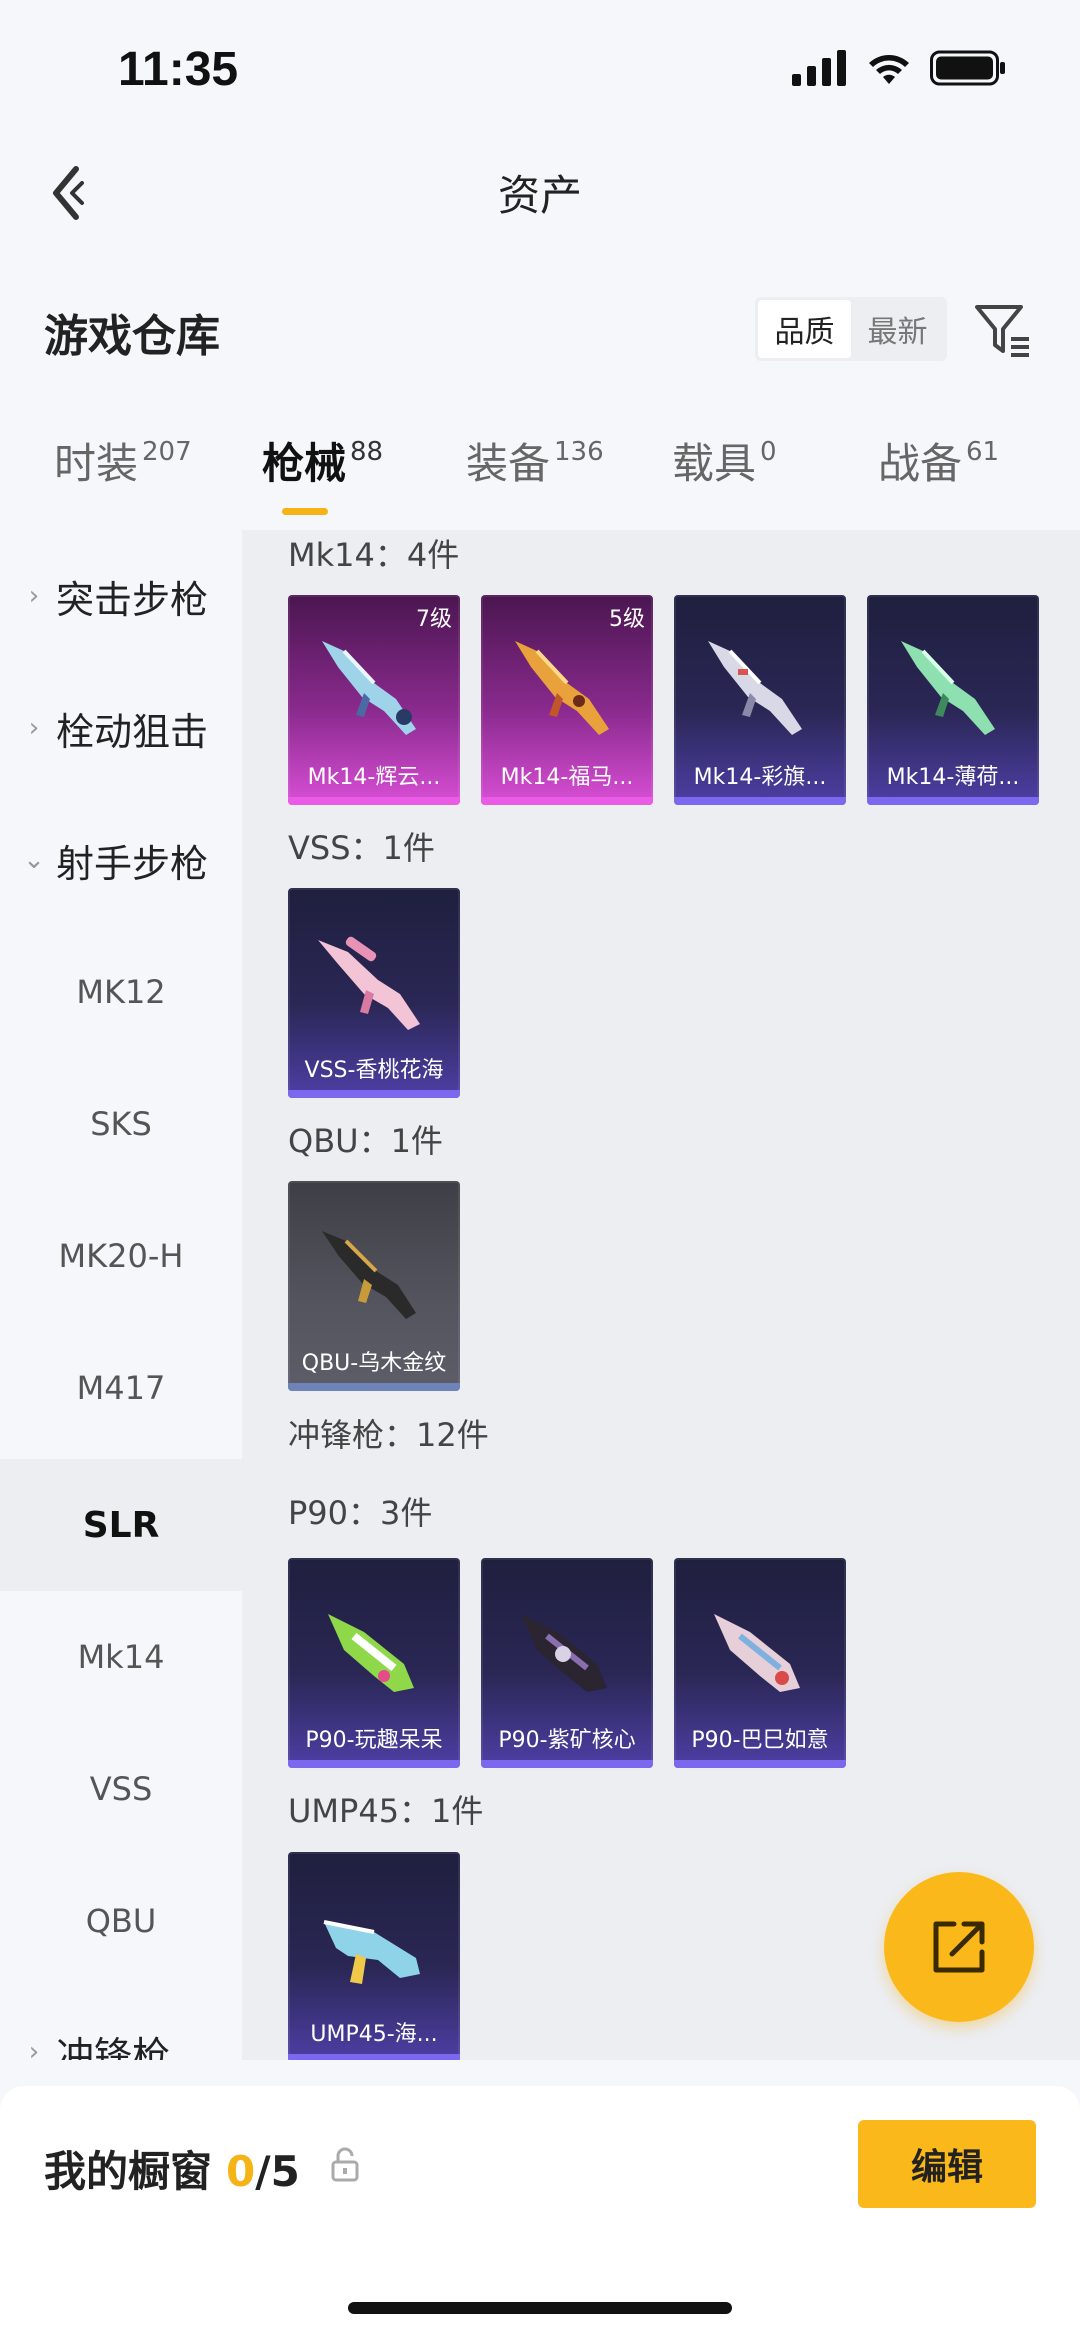  I want to click on tab-count: 136, so click(579, 452).